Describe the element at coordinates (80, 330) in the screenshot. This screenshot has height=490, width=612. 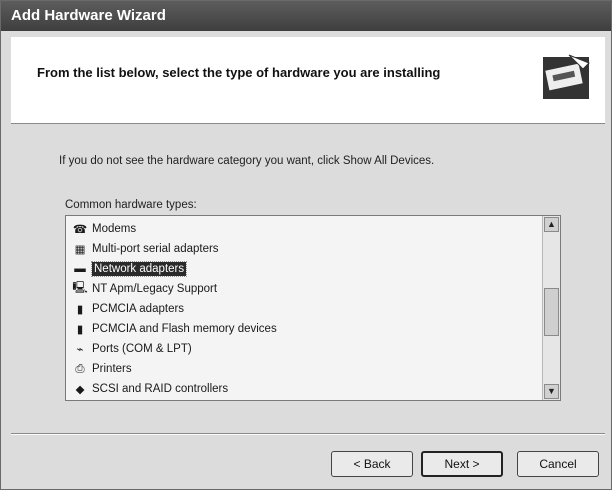
I see `flash-memory-icon: ▮` at that location.